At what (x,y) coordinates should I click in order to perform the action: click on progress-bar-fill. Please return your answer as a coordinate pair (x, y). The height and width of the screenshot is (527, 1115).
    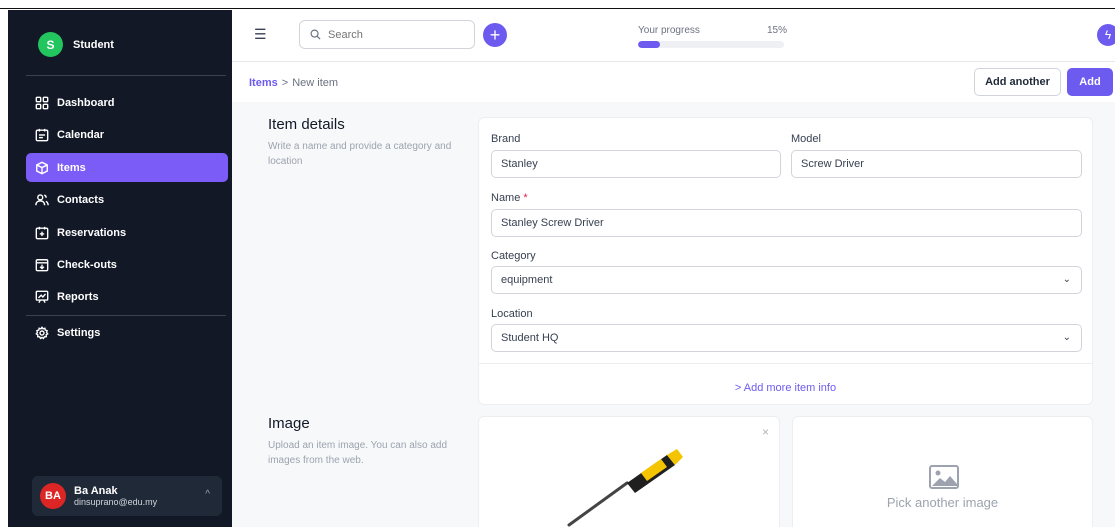
    Looking at the image, I should click on (649, 44).